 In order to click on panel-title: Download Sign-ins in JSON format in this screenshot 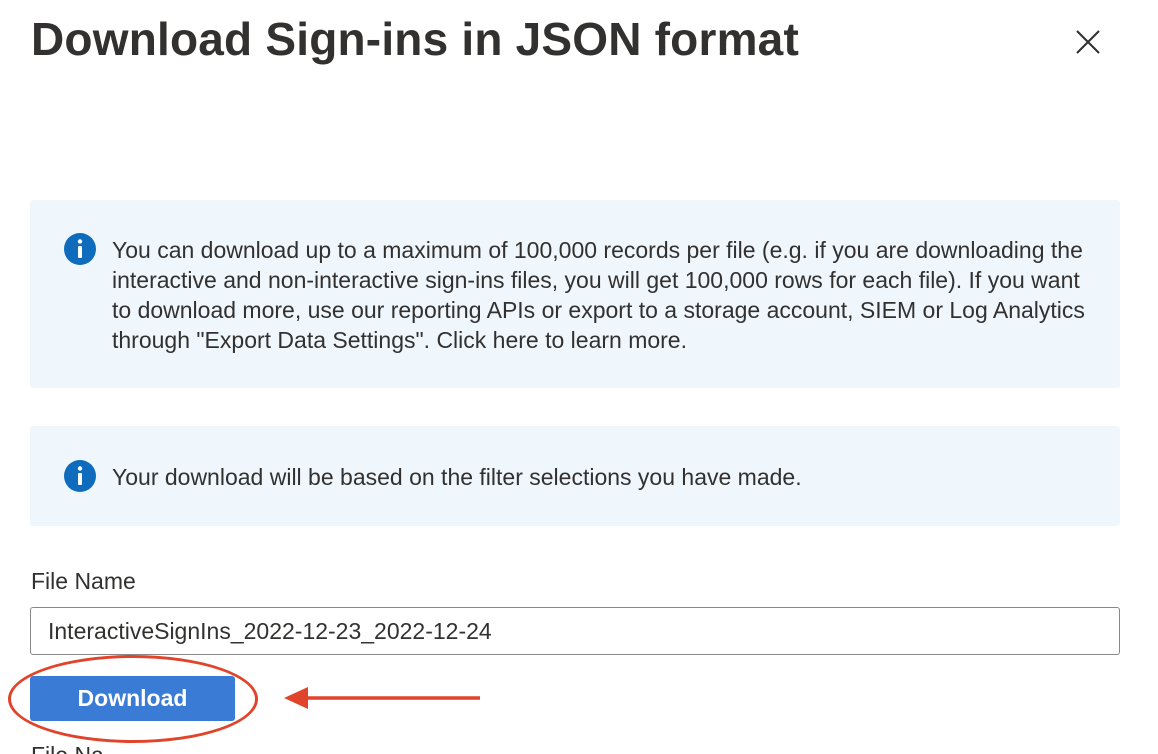, I will do `click(415, 39)`.